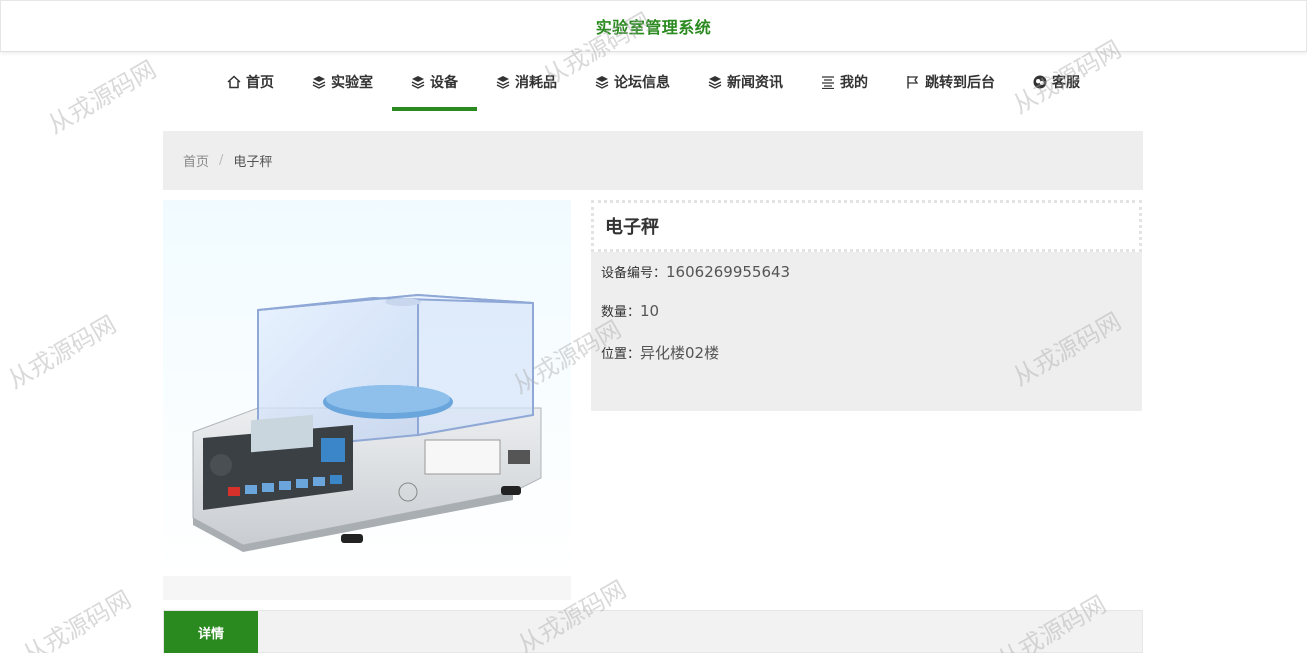 This screenshot has width=1307, height=653. What do you see at coordinates (253, 162) in the screenshot?
I see `breadcrumb-current: 电子秤` at bounding box center [253, 162].